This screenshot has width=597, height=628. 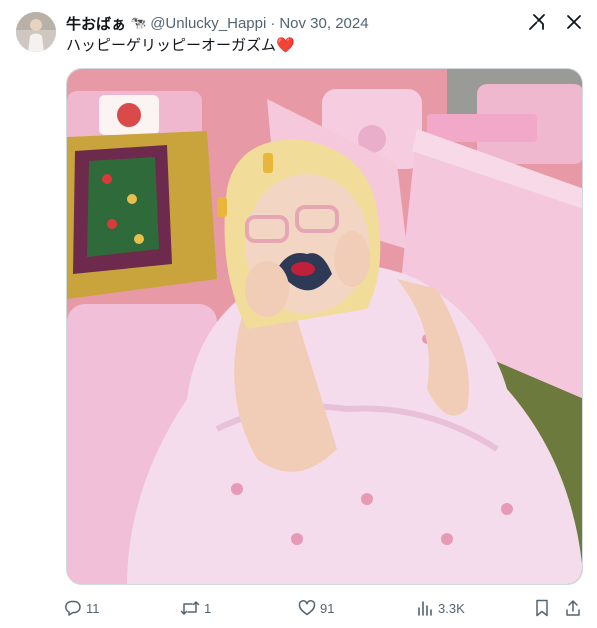 I want to click on retweet-icon, so click(x=190, y=608).